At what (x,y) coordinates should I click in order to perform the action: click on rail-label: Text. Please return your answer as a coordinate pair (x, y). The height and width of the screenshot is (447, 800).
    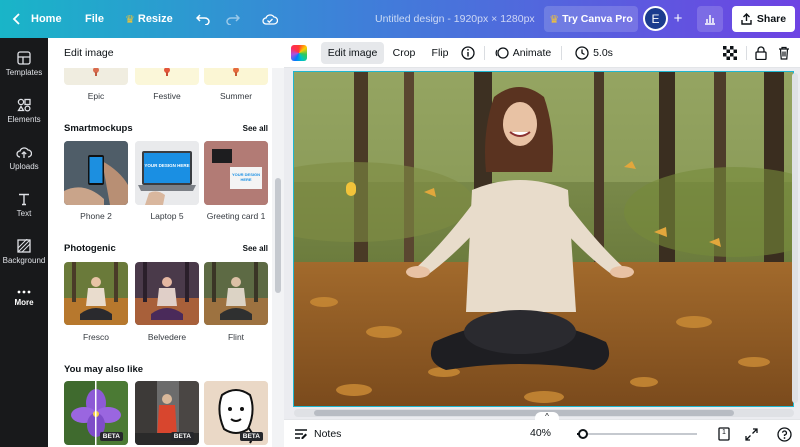
    Looking at the image, I should click on (24, 213).